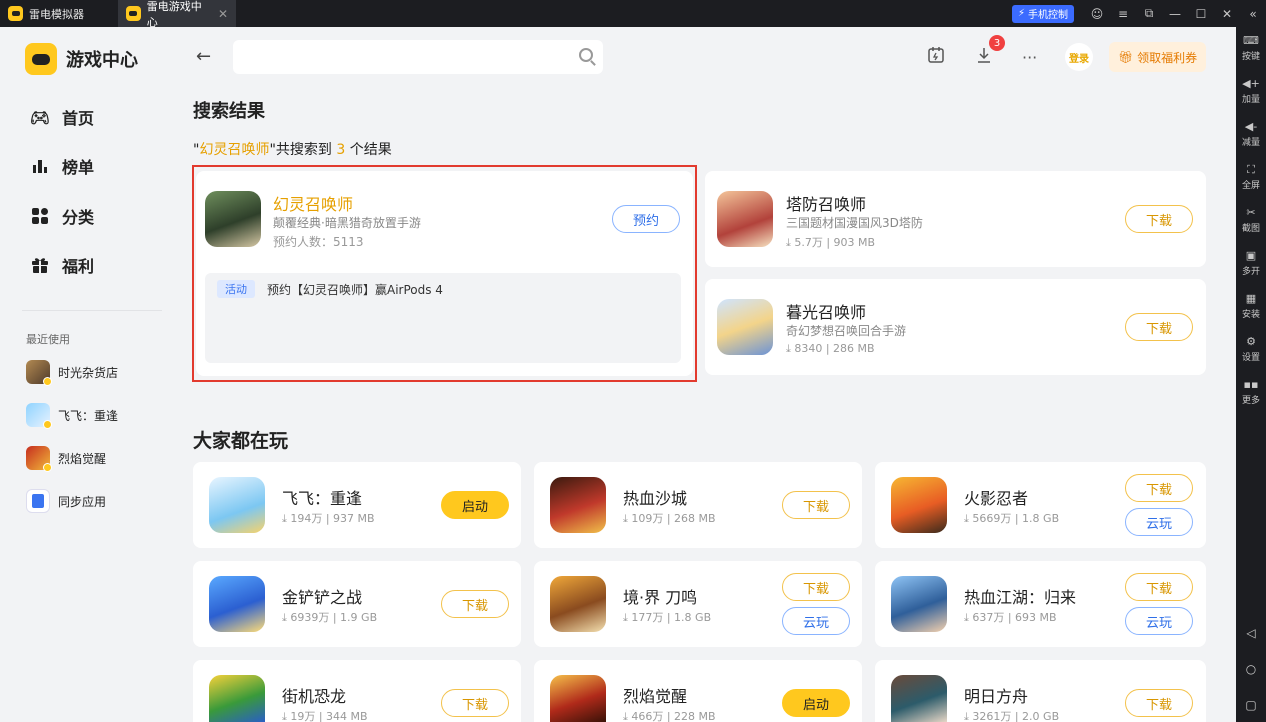 This screenshot has width=1266, height=722. I want to click on game-name: 火影忍者, so click(996, 498).